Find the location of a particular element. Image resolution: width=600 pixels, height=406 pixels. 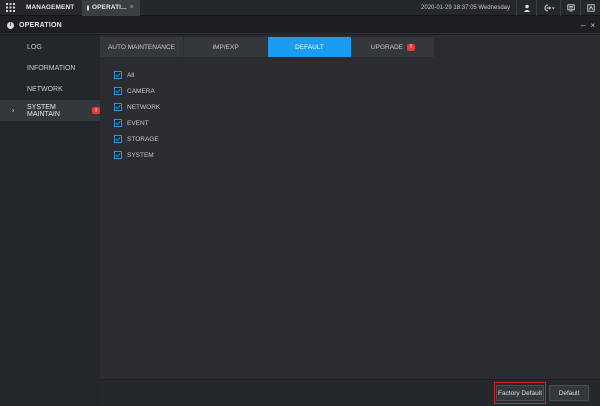

checkbox-label: STORAGE is located at coordinates (143, 139).